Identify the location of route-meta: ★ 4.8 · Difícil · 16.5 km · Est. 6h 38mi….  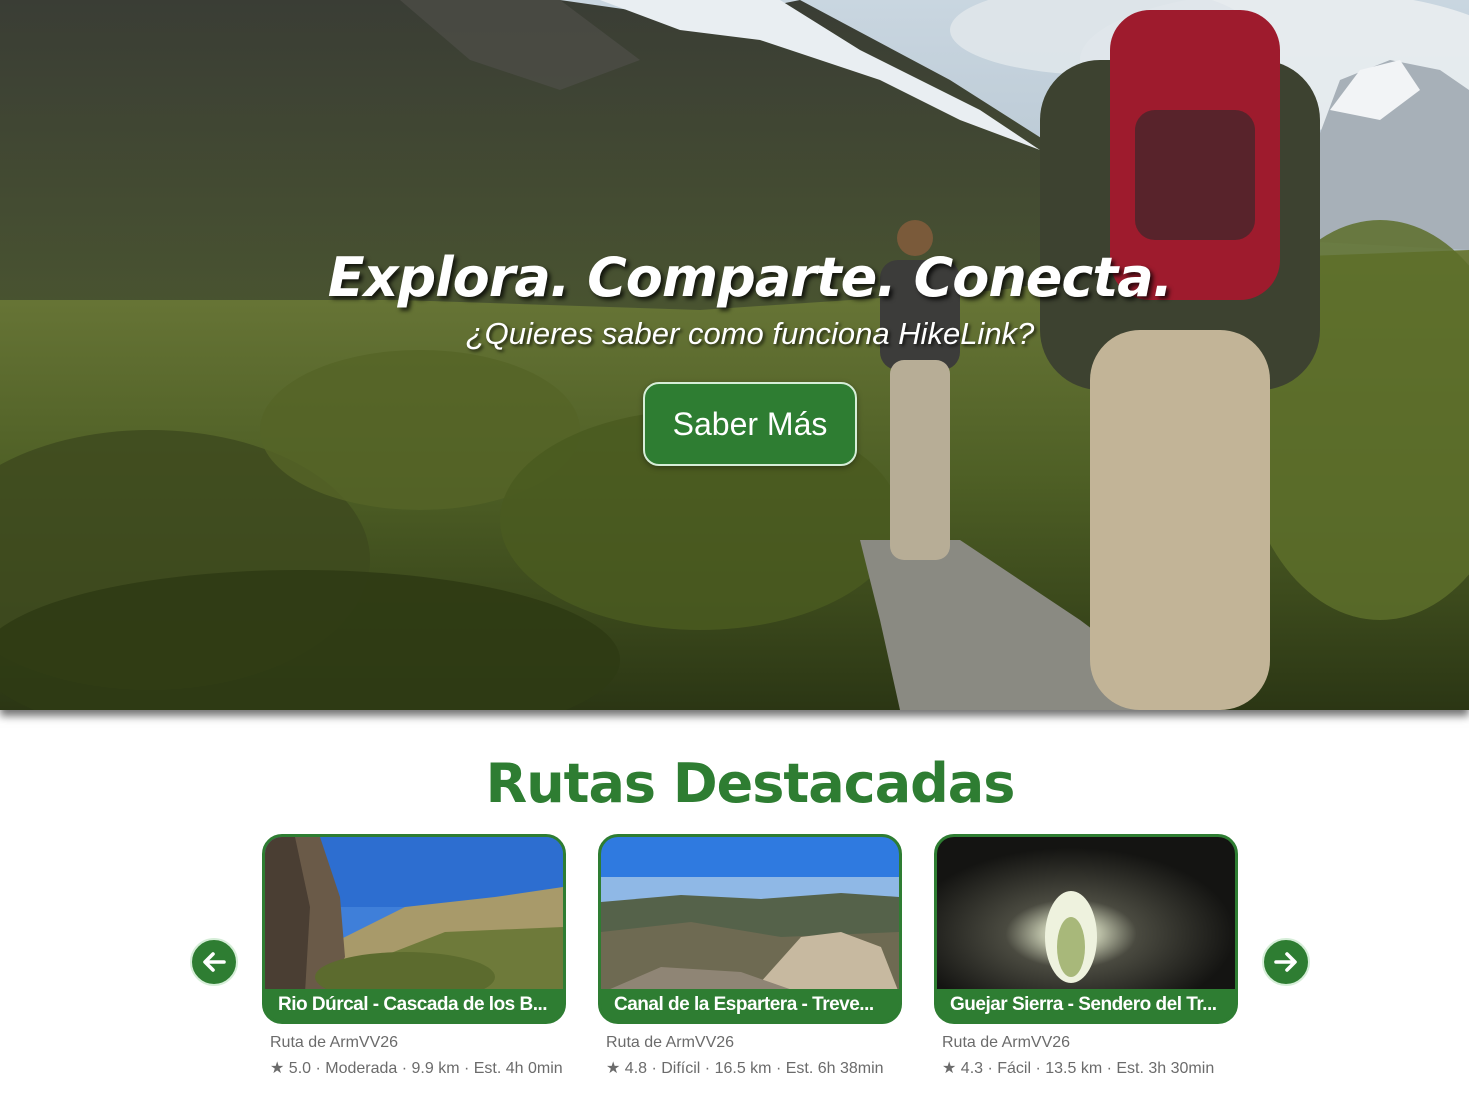
(745, 1068).